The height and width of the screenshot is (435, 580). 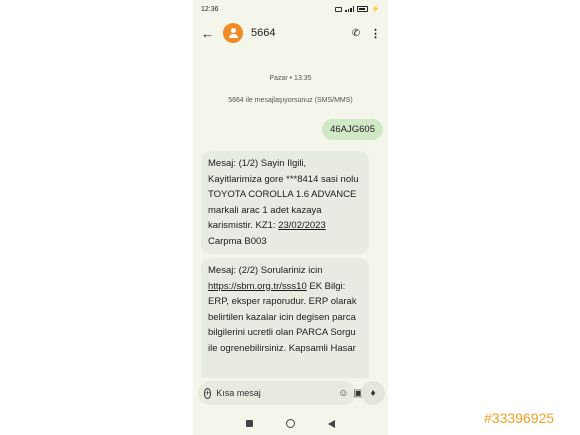 I want to click on status-time: 12:36, so click(x=210, y=9).